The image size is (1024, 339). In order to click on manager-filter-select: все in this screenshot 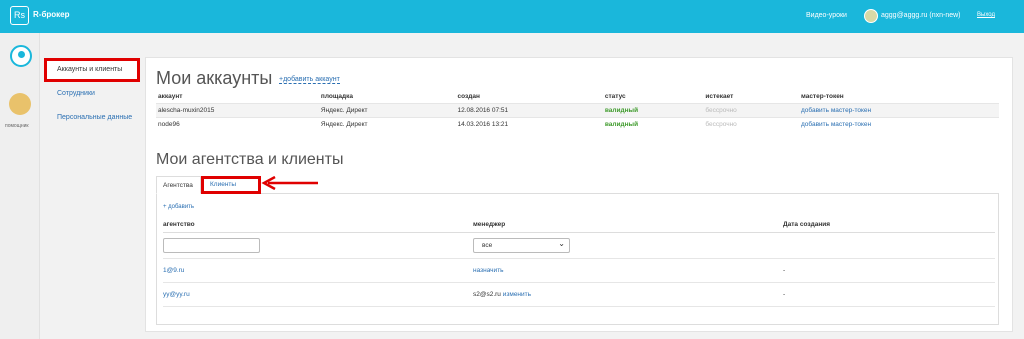, I will do `click(521, 245)`.